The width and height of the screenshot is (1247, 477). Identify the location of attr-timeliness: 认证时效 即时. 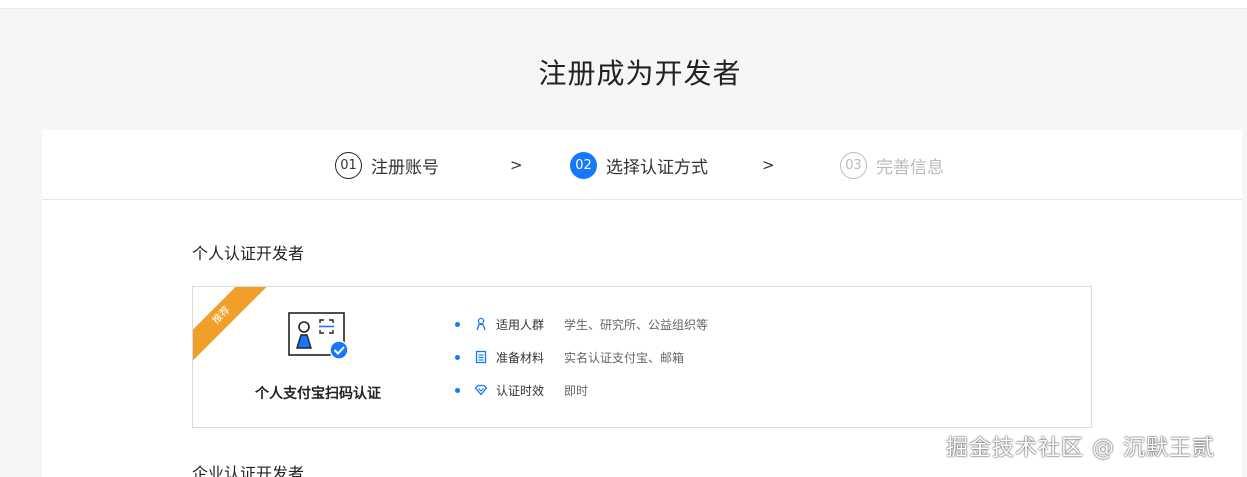
(521, 390).